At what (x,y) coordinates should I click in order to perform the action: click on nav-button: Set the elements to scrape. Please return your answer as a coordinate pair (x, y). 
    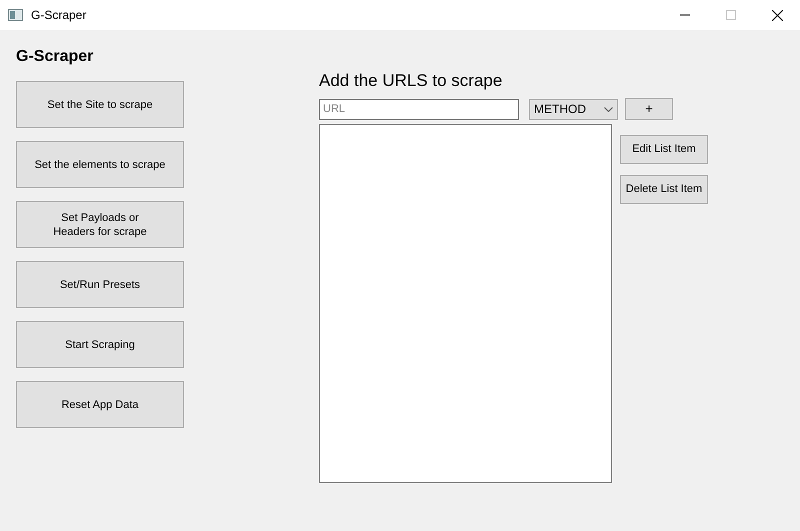
    Looking at the image, I should click on (100, 164).